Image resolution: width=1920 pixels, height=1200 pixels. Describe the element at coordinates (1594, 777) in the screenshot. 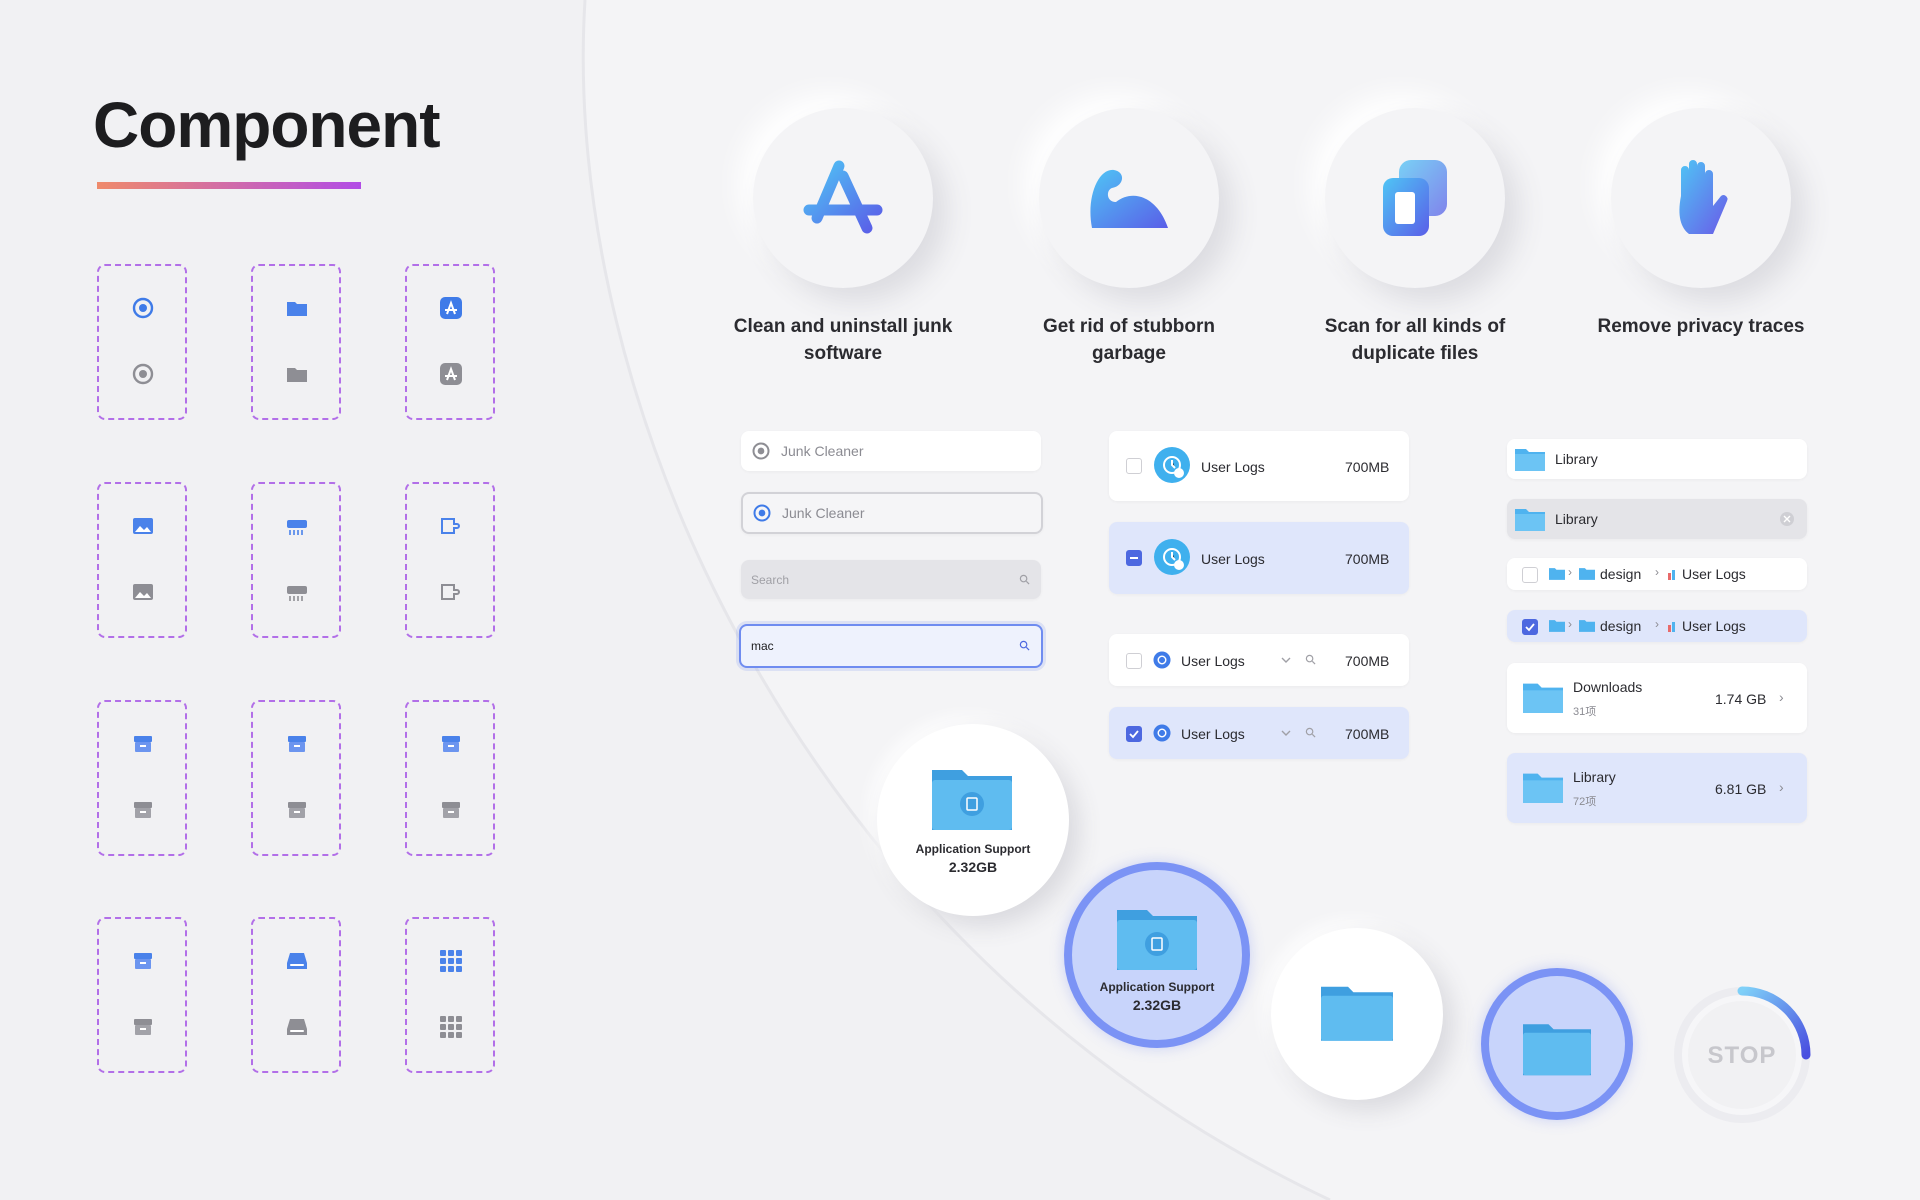

I see `folder-name: Library` at that location.